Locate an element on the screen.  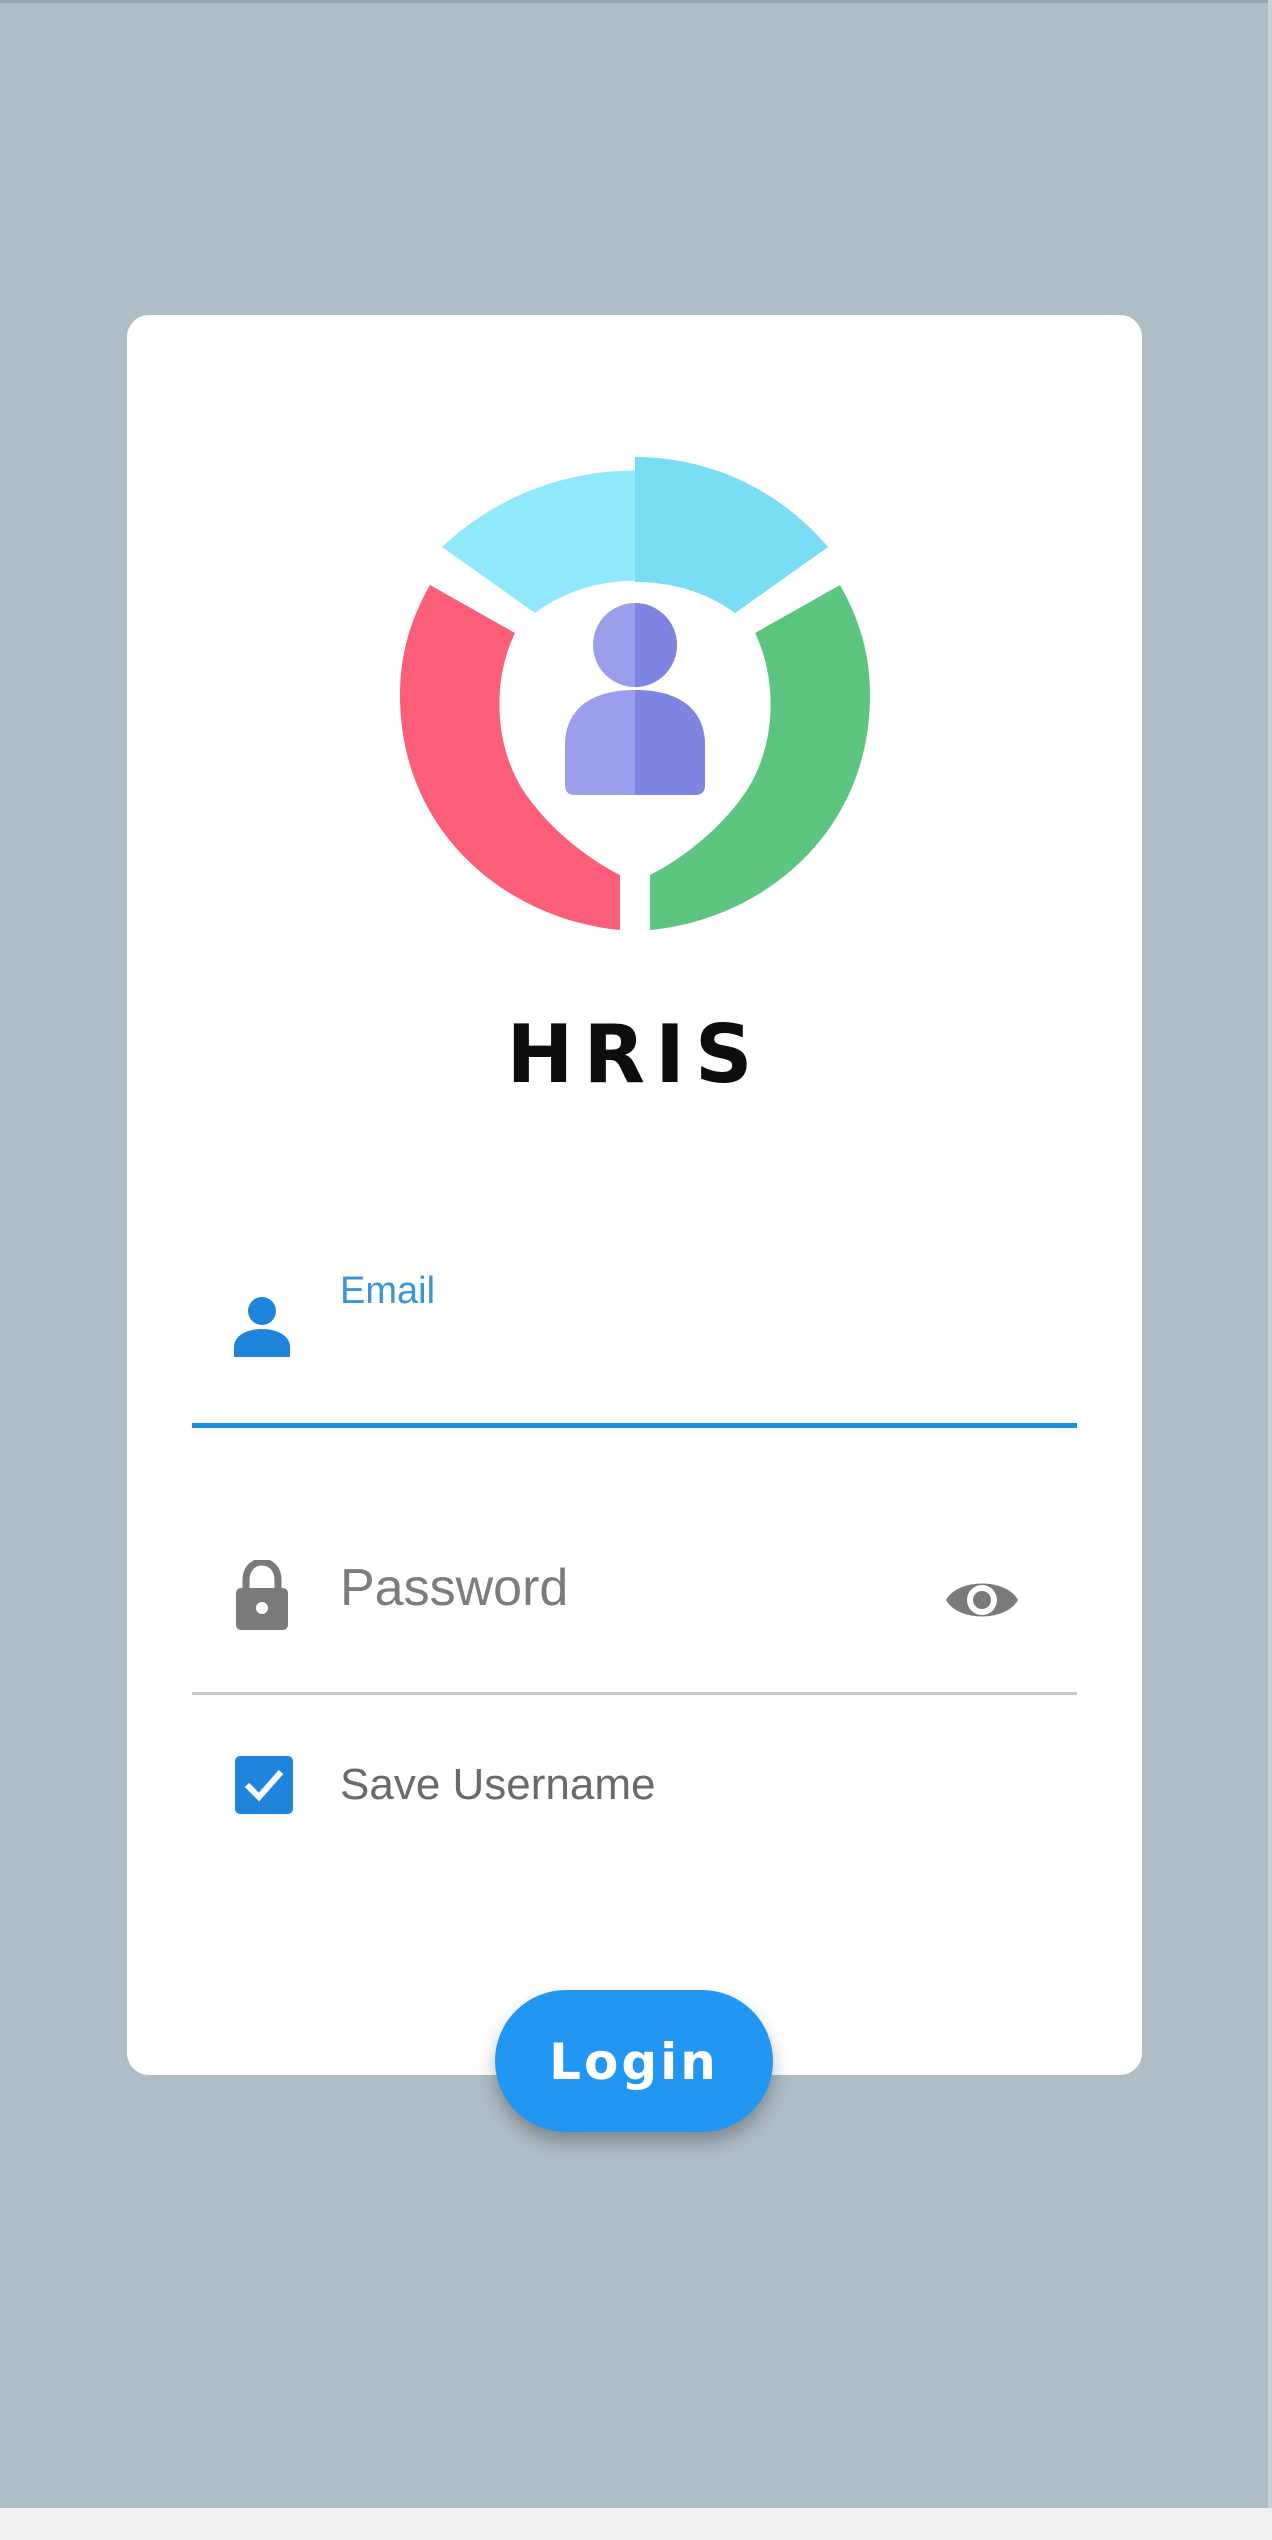
right-edge is located at coordinates (1270, 1254).